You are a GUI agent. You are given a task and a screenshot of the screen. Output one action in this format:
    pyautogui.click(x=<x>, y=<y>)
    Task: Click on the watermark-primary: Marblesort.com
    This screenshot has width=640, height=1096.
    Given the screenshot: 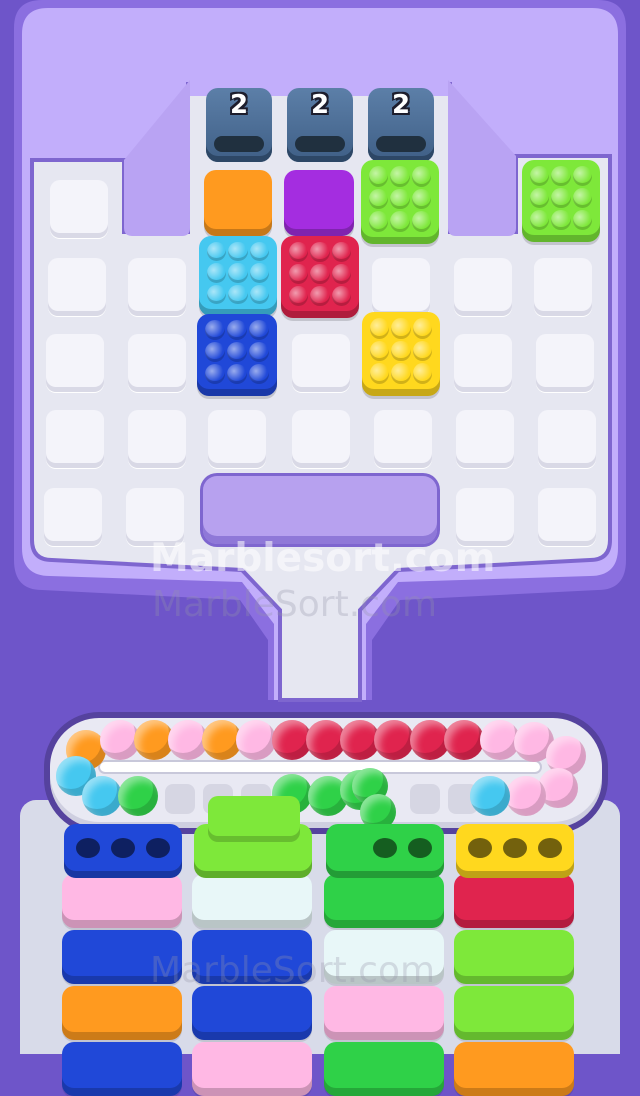 What is the action you would take?
    pyautogui.click(x=323, y=558)
    